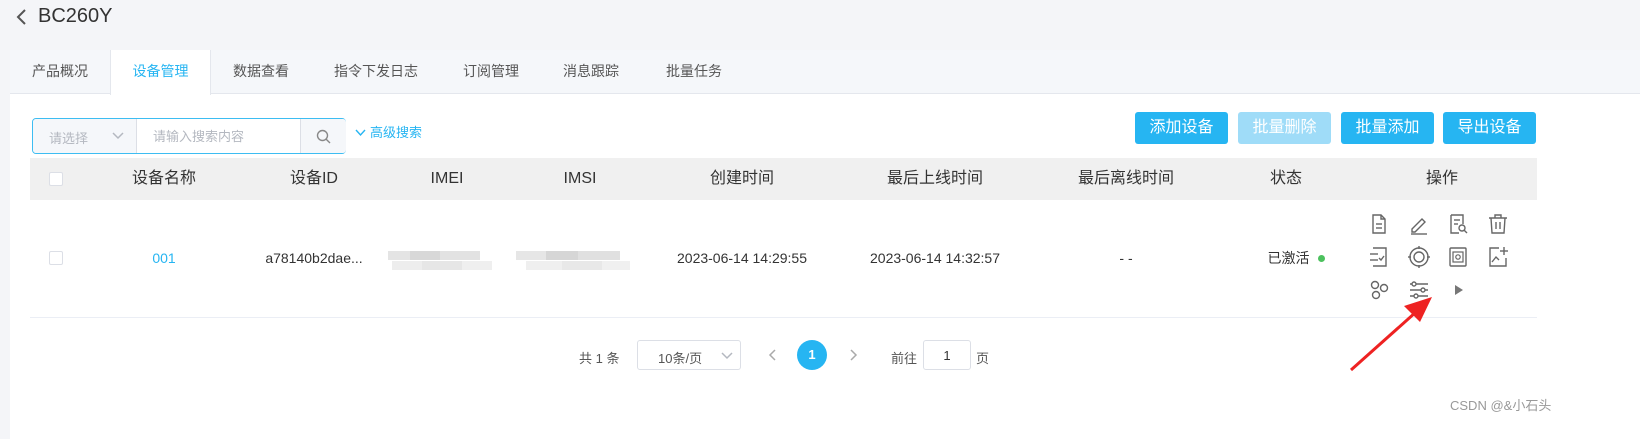 Image resolution: width=1640 pixels, height=439 pixels. What do you see at coordinates (904, 358) in the screenshot?
I see `goto-label: 前往` at bounding box center [904, 358].